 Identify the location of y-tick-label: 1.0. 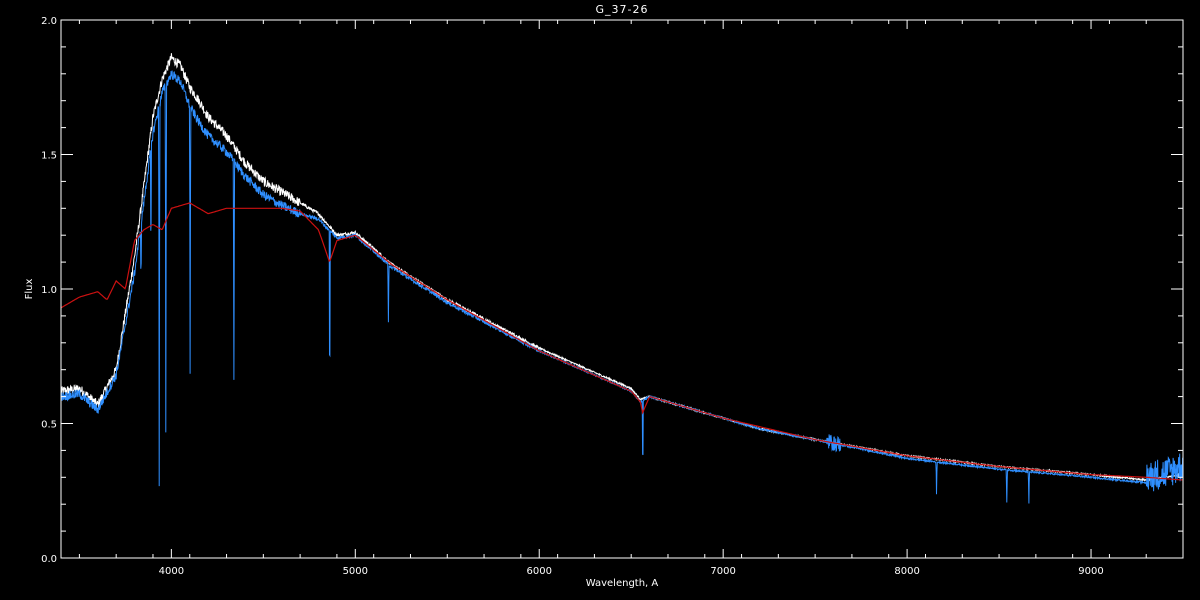
(49, 290).